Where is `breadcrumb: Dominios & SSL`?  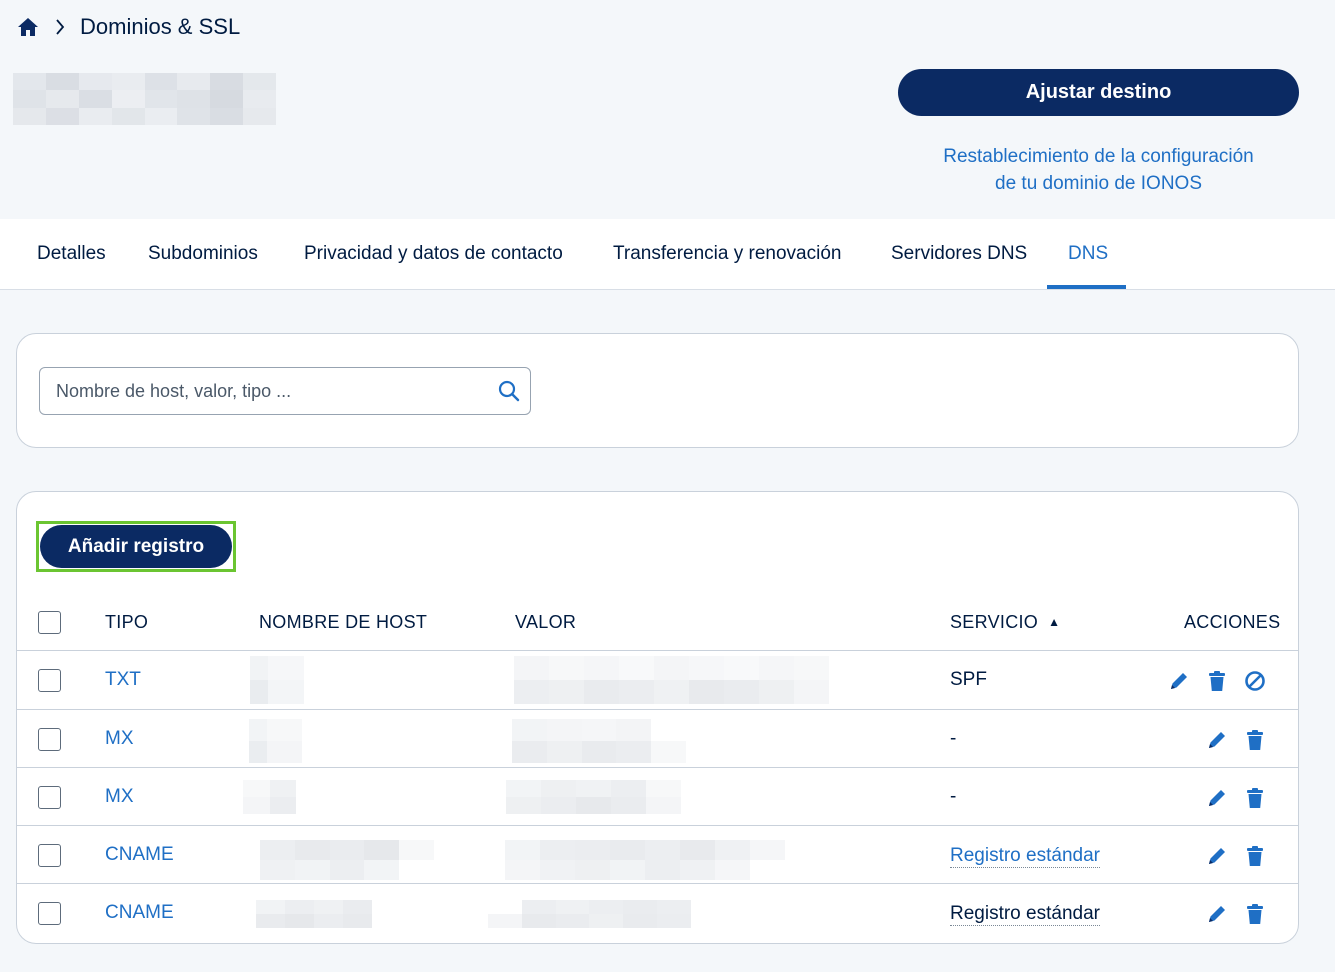
breadcrumb: Dominios & SSL is located at coordinates (128, 27).